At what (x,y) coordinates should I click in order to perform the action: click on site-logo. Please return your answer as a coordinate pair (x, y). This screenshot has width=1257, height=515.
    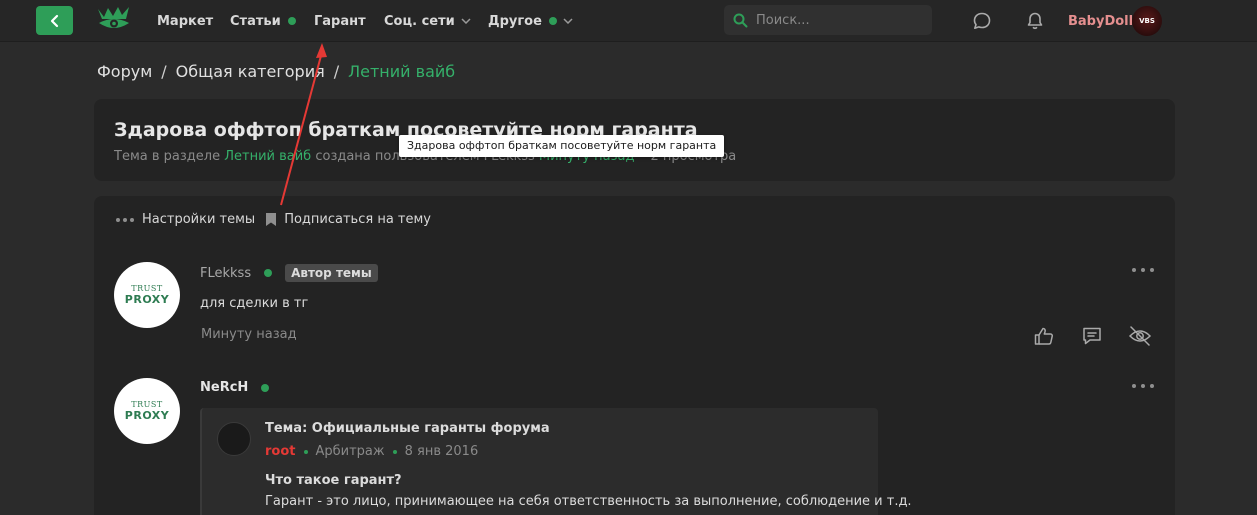
    Looking at the image, I should click on (114, 21).